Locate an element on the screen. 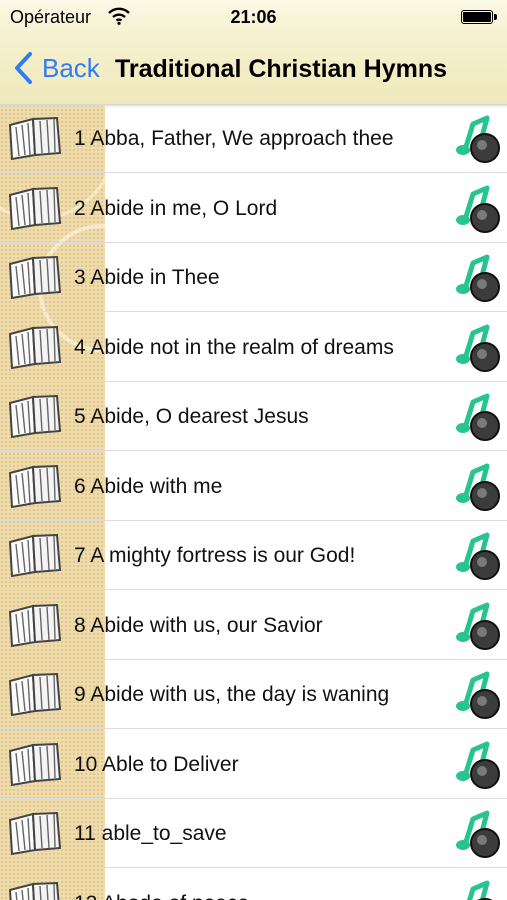  navigation-bar: Back Traditional Christian Hymns is located at coordinates (253, 70).